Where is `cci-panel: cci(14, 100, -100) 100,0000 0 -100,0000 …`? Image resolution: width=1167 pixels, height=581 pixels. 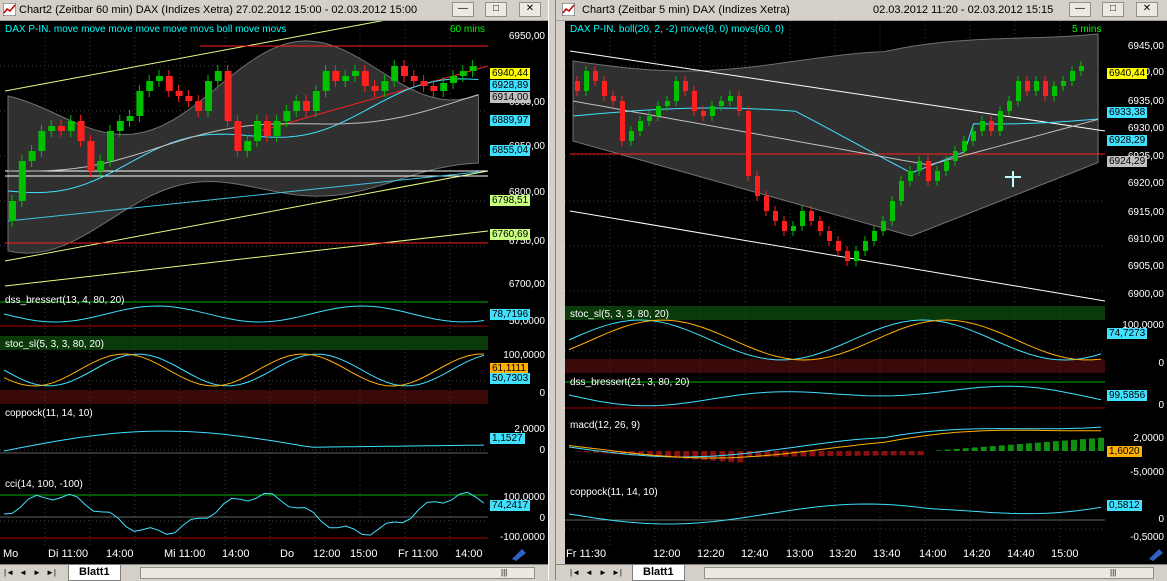
cci-panel: cci(14, 100, -100) 100,0000 0 -100,0000 … is located at coordinates (274, 511).